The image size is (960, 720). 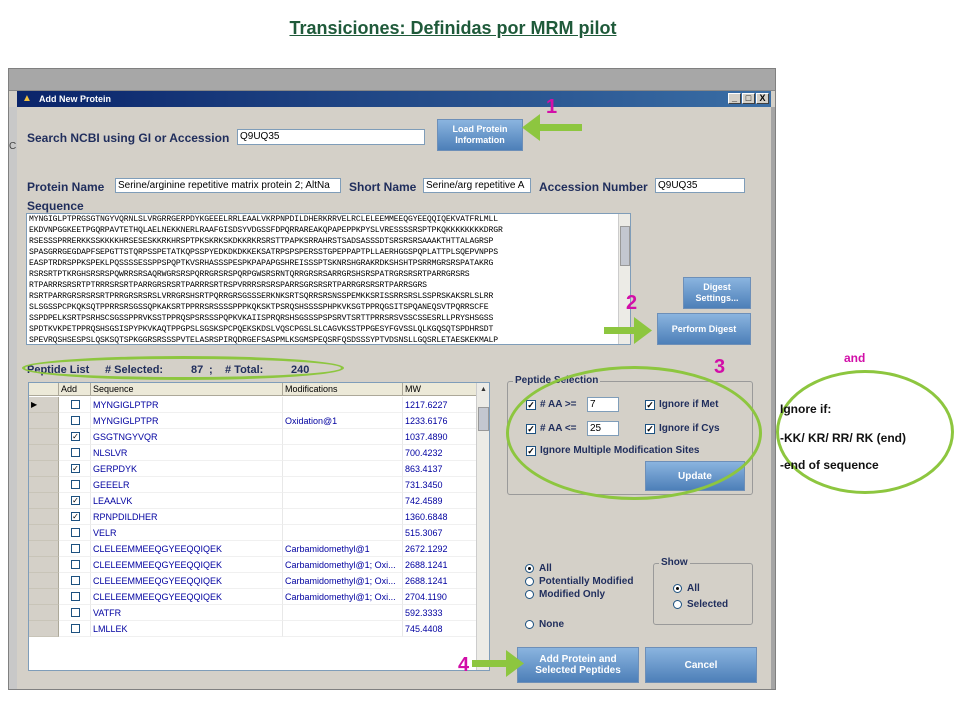 I want to click on filter-potentially-modified-radio: Potentially Modified, so click(x=579, y=581).